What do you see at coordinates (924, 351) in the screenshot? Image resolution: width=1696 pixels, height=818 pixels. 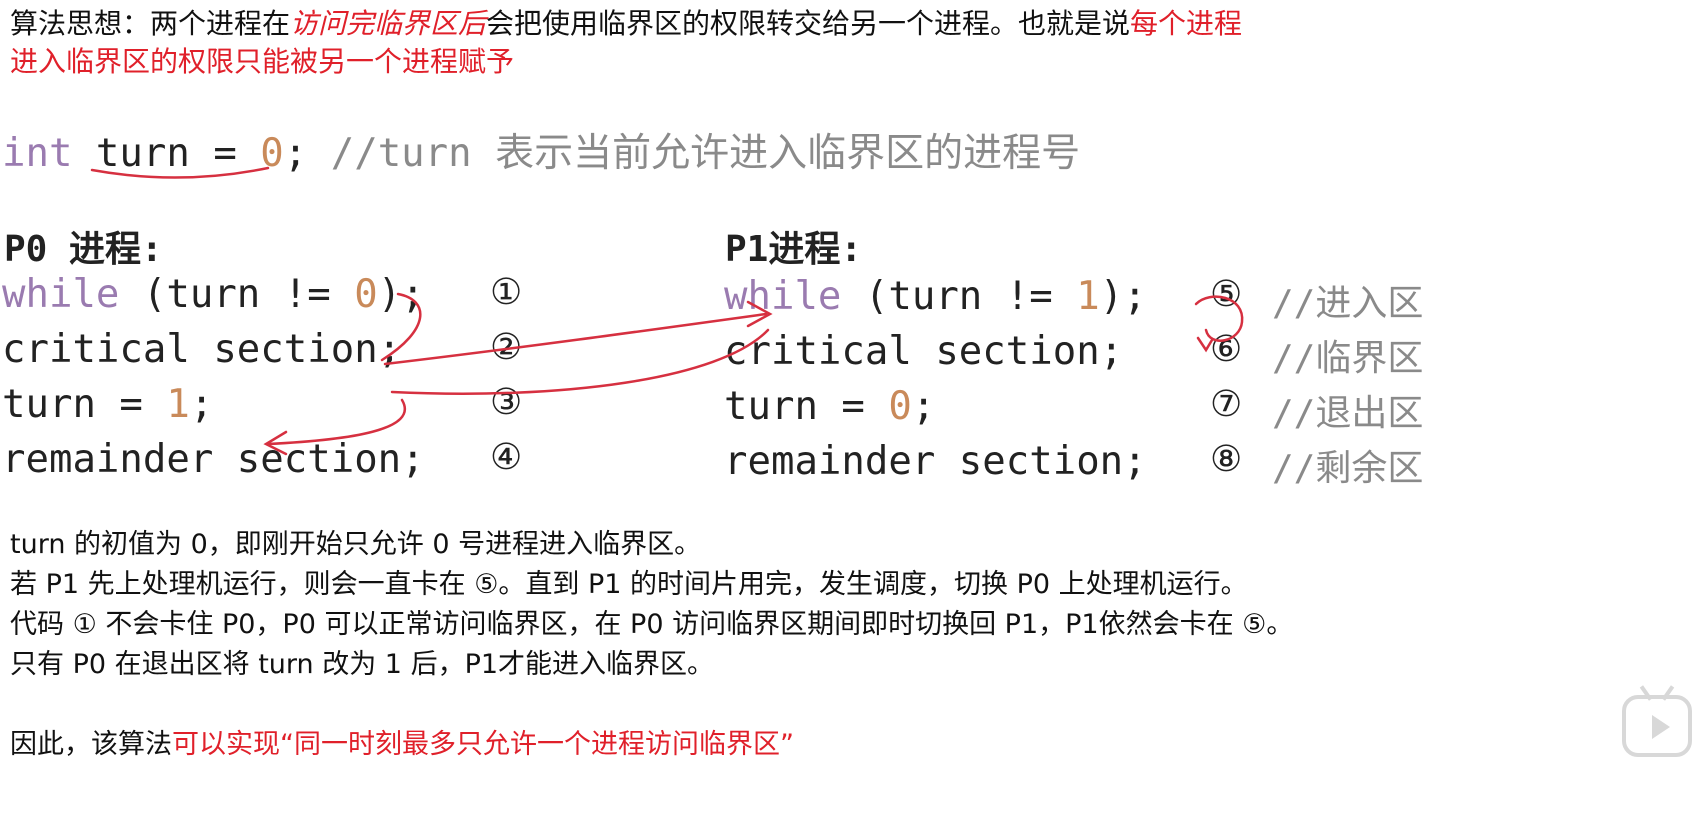 I see `p1-line-2: critical section;` at bounding box center [924, 351].